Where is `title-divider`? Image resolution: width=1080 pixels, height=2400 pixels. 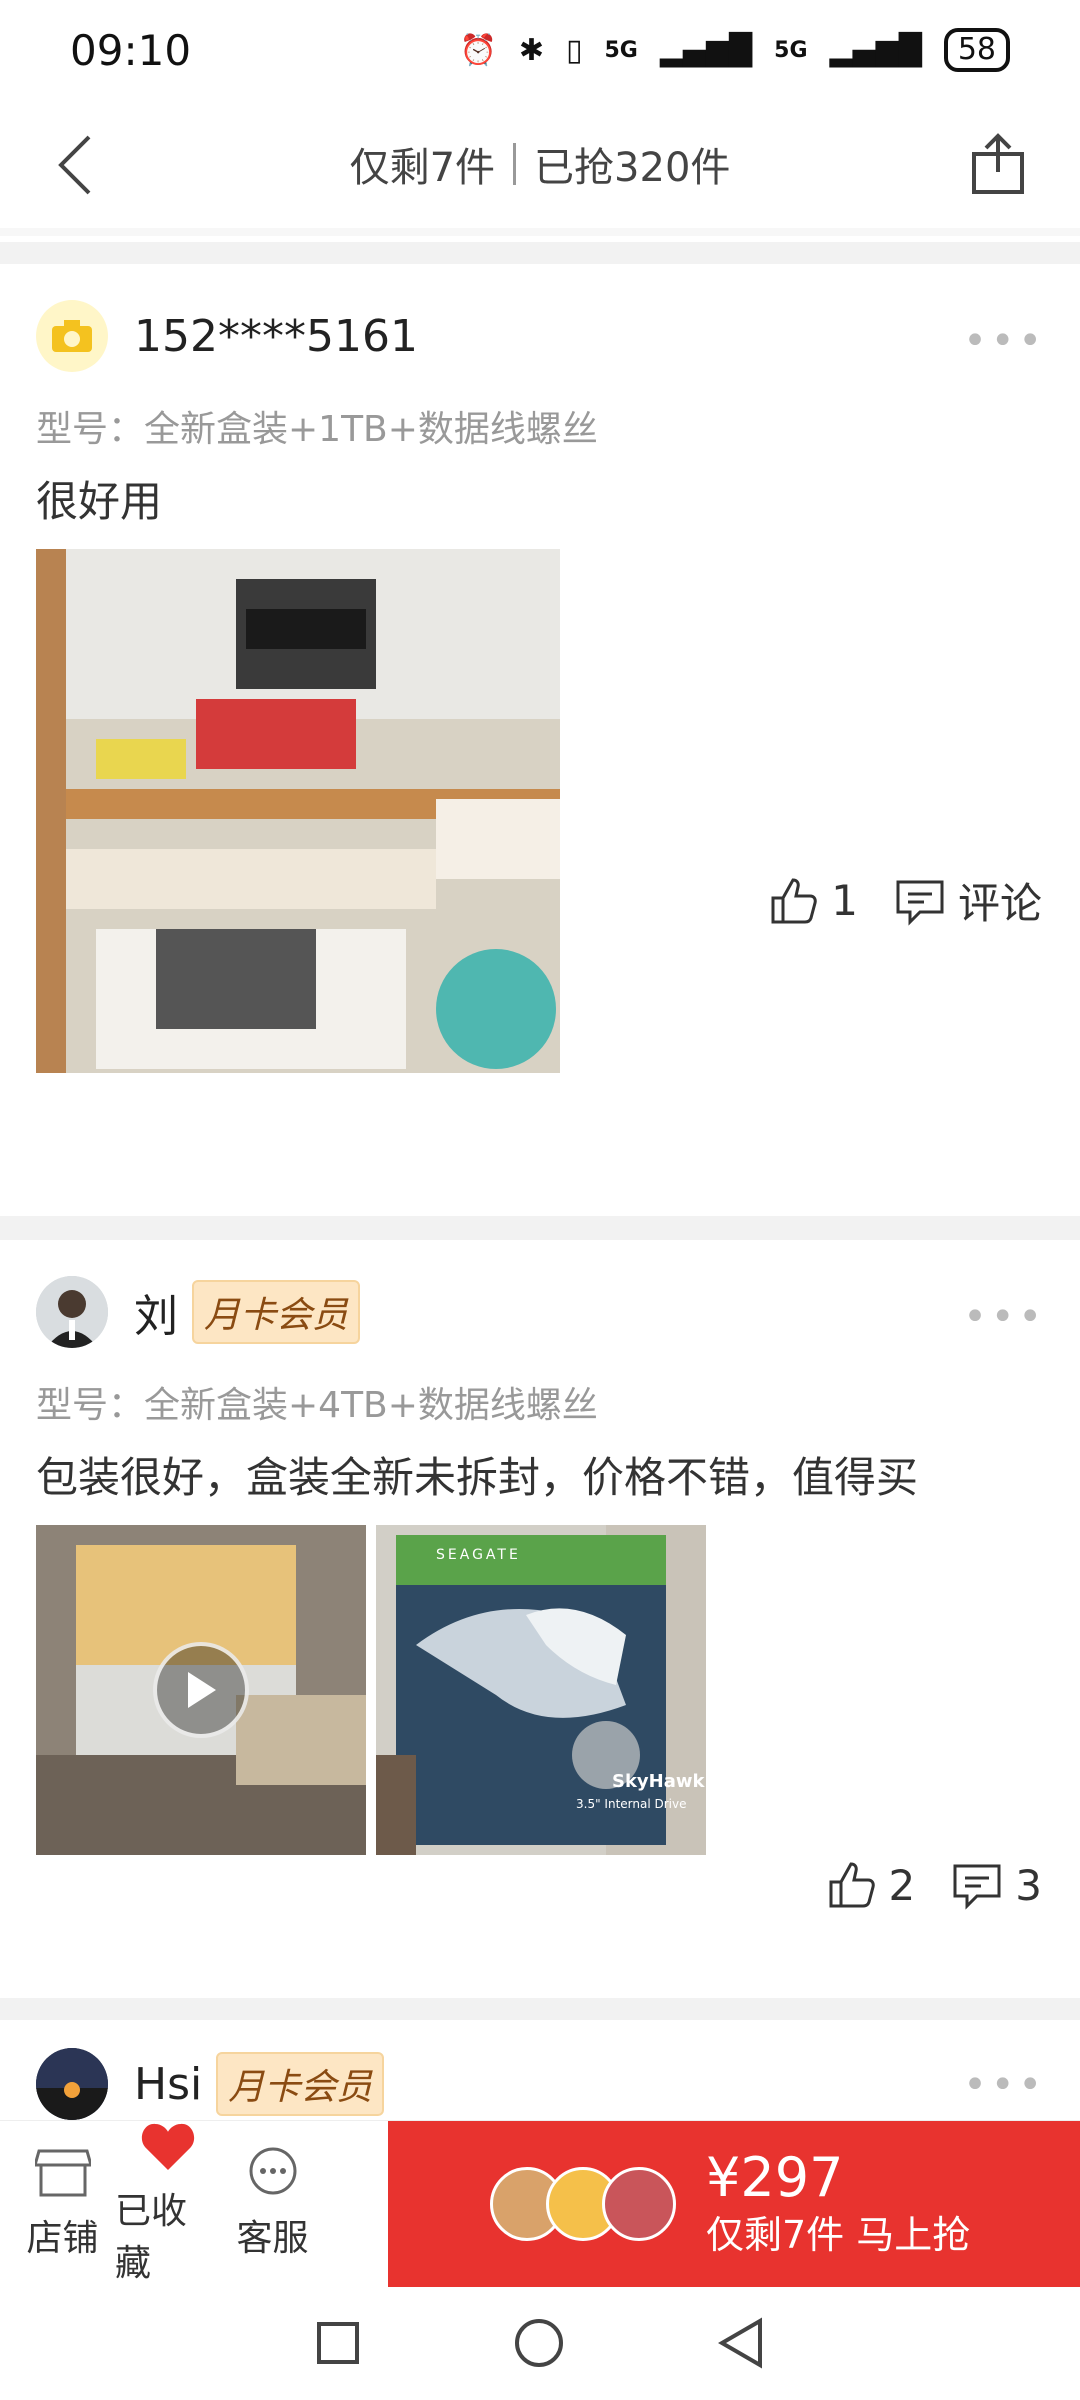 title-divider is located at coordinates (515, 164).